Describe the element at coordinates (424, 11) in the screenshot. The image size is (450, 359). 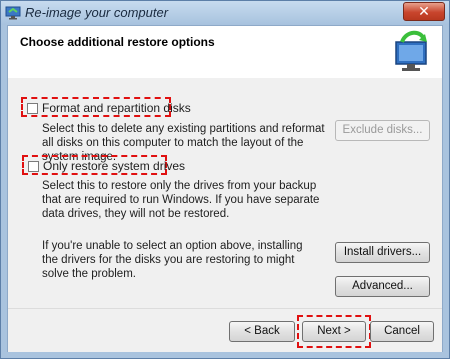
I see `close-button: ✕` at that location.